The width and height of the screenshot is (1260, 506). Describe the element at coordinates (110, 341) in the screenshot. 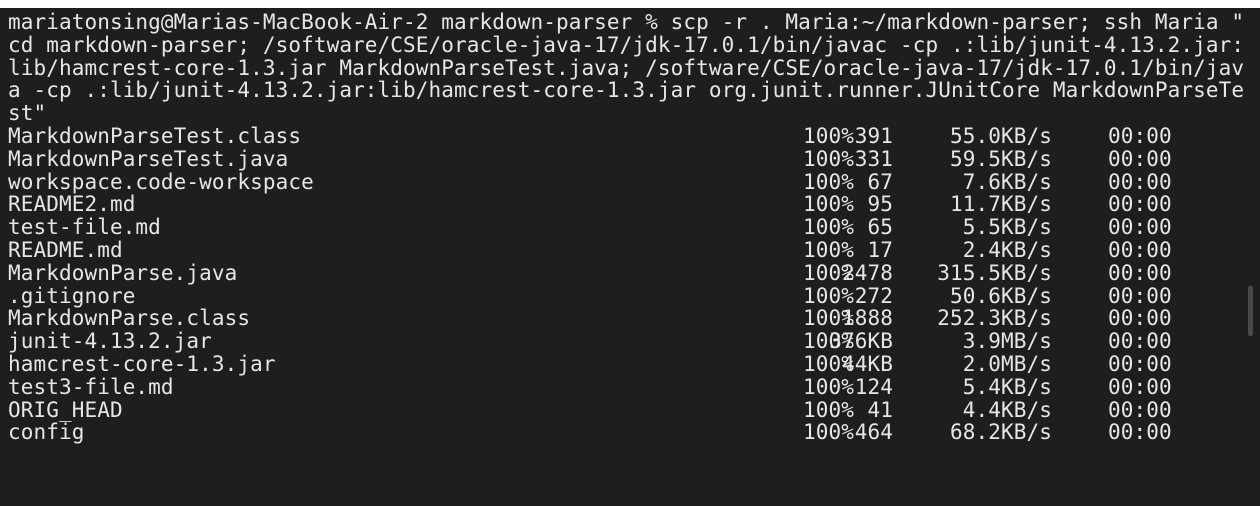

I see `transfer-name: junit-4.13.2.jar` at that location.